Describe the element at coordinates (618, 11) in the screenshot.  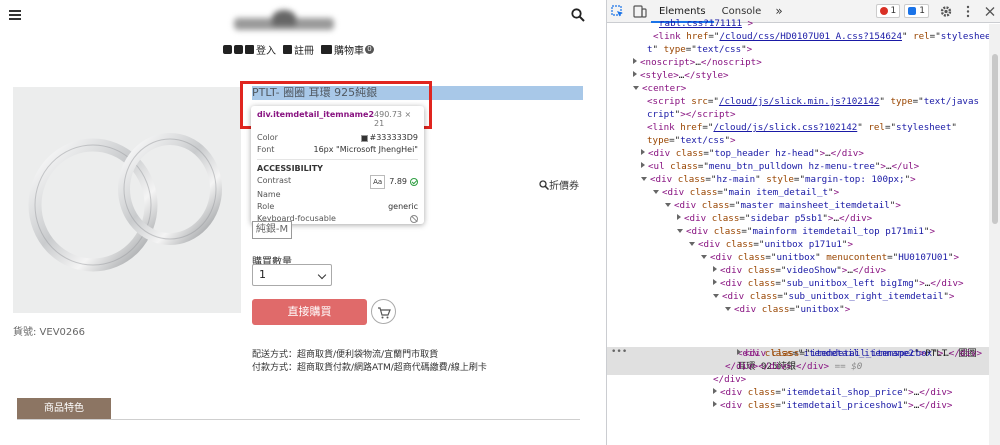
I see `inspect-element-icon` at that location.